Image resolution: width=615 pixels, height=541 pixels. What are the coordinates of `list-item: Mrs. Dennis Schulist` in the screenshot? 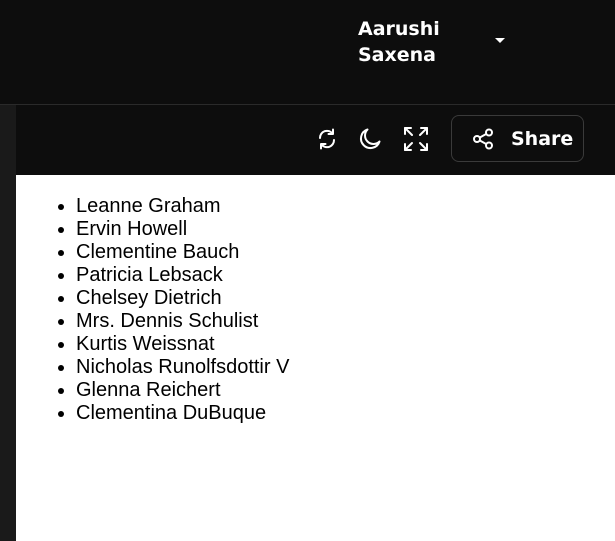 It's located at (182, 321).